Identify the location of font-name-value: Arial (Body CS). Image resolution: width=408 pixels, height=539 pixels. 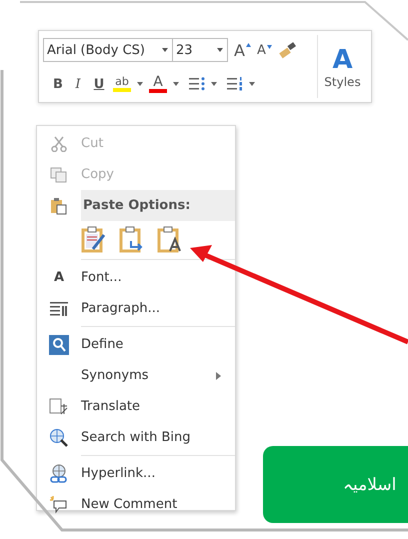
(96, 50).